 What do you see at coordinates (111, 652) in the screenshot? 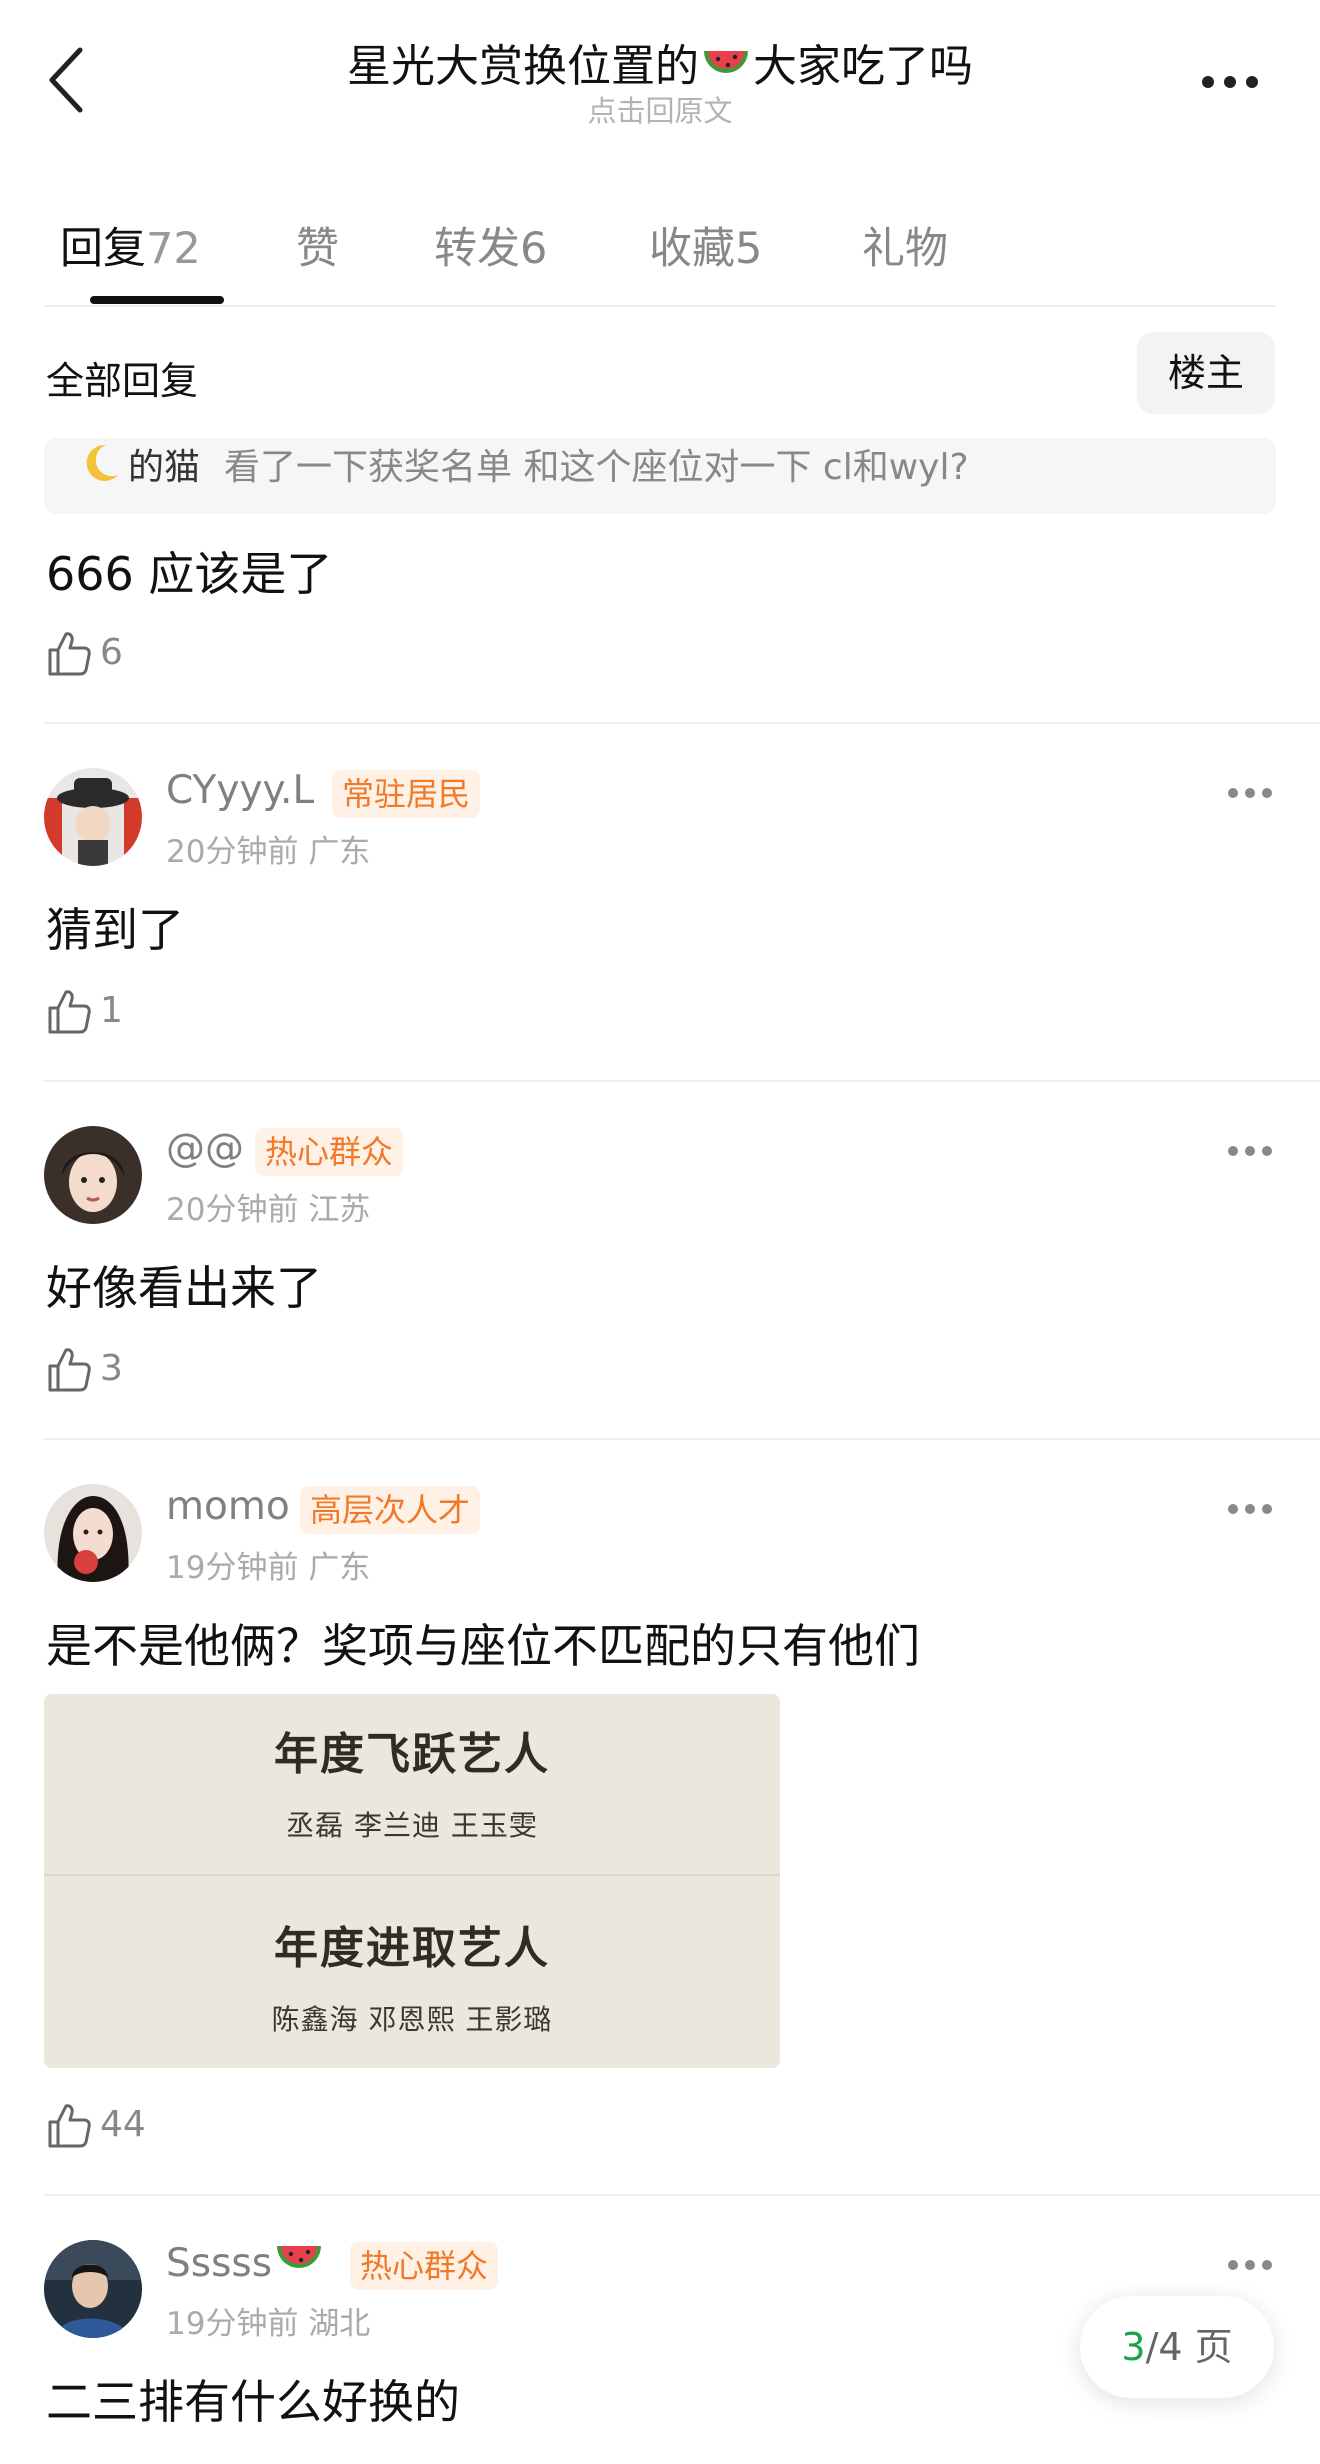
I see `like-count: 6` at bounding box center [111, 652].